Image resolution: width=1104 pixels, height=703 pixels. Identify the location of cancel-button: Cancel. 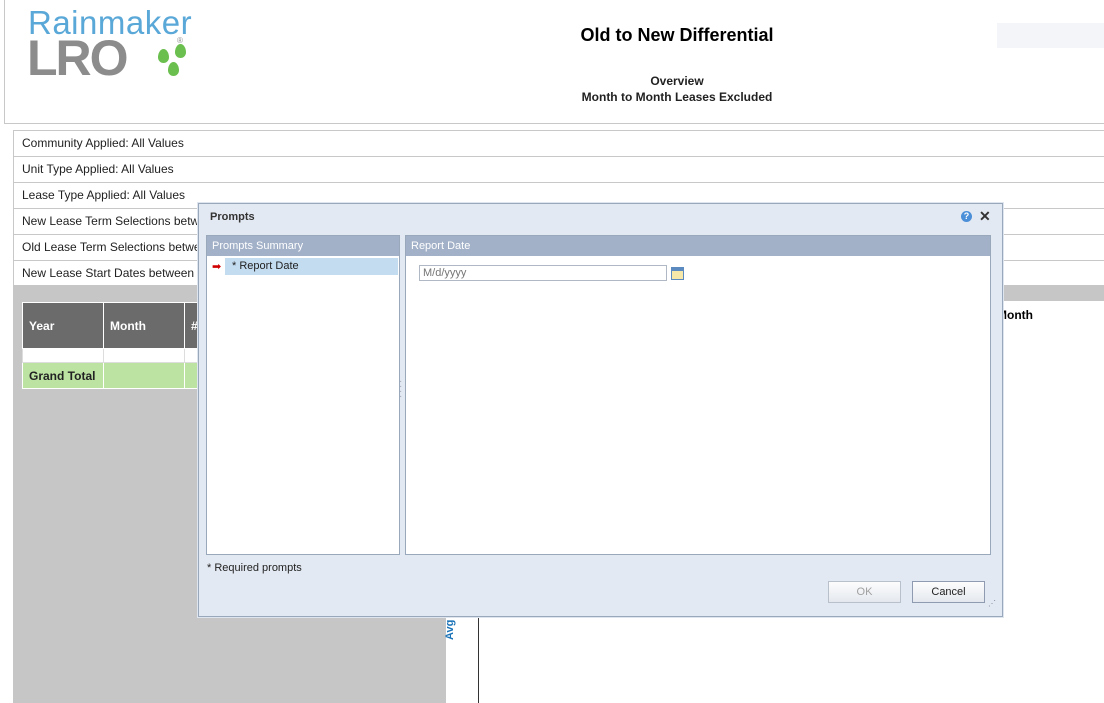
(948, 592).